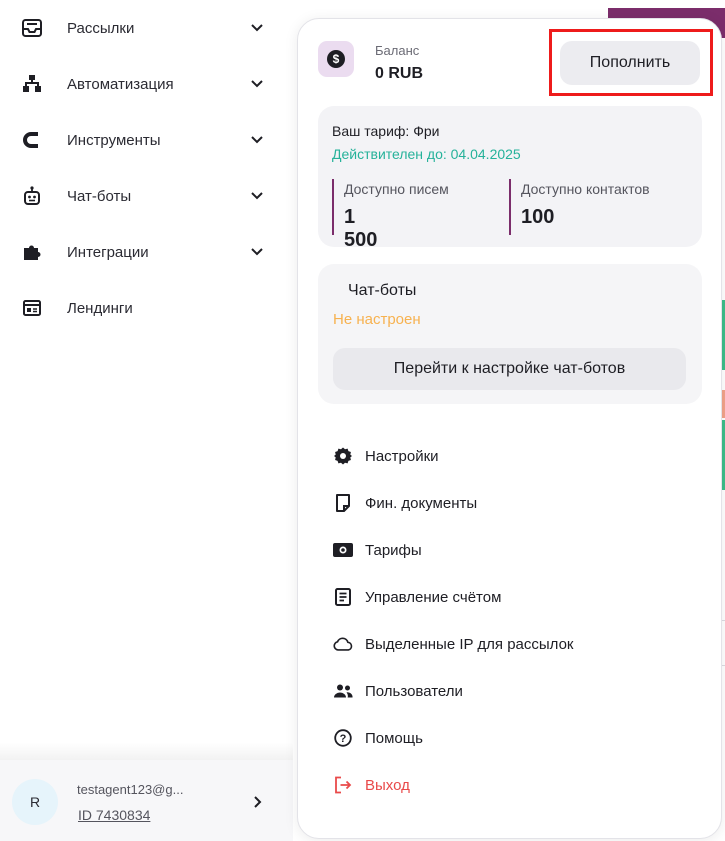 The image size is (725, 841). I want to click on puzzle-icon, so click(32, 252).